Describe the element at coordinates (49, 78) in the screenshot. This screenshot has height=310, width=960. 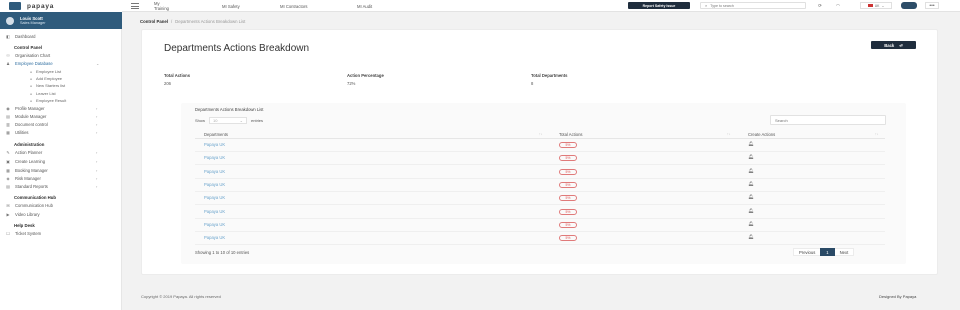
I see `sidebar-item-label: Add Employee` at that location.